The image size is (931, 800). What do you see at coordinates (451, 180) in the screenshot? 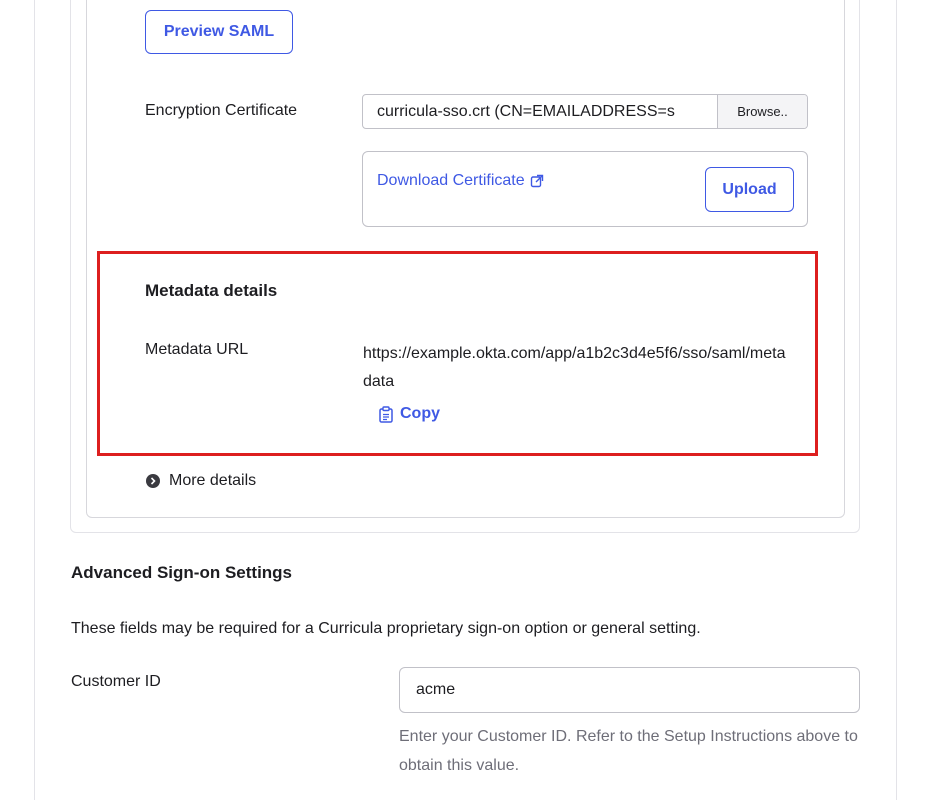
I see `download-certificate-label: Download Certificate` at bounding box center [451, 180].